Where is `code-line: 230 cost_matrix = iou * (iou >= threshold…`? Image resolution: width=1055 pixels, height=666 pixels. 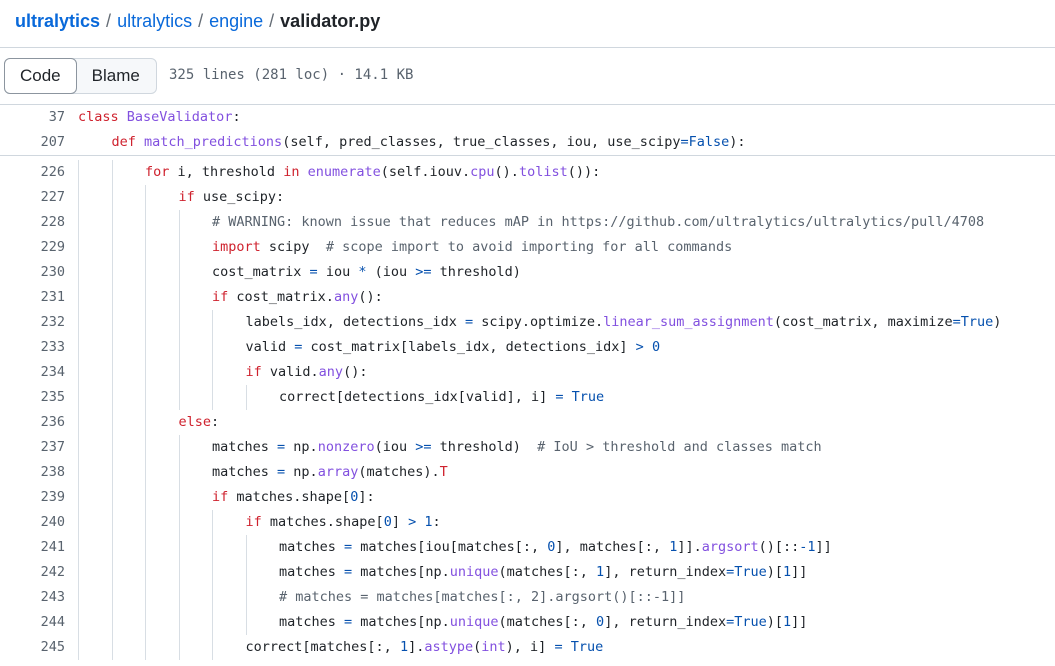 code-line: 230 cost_matrix = iou * (iou >= threshold… is located at coordinates (527, 272).